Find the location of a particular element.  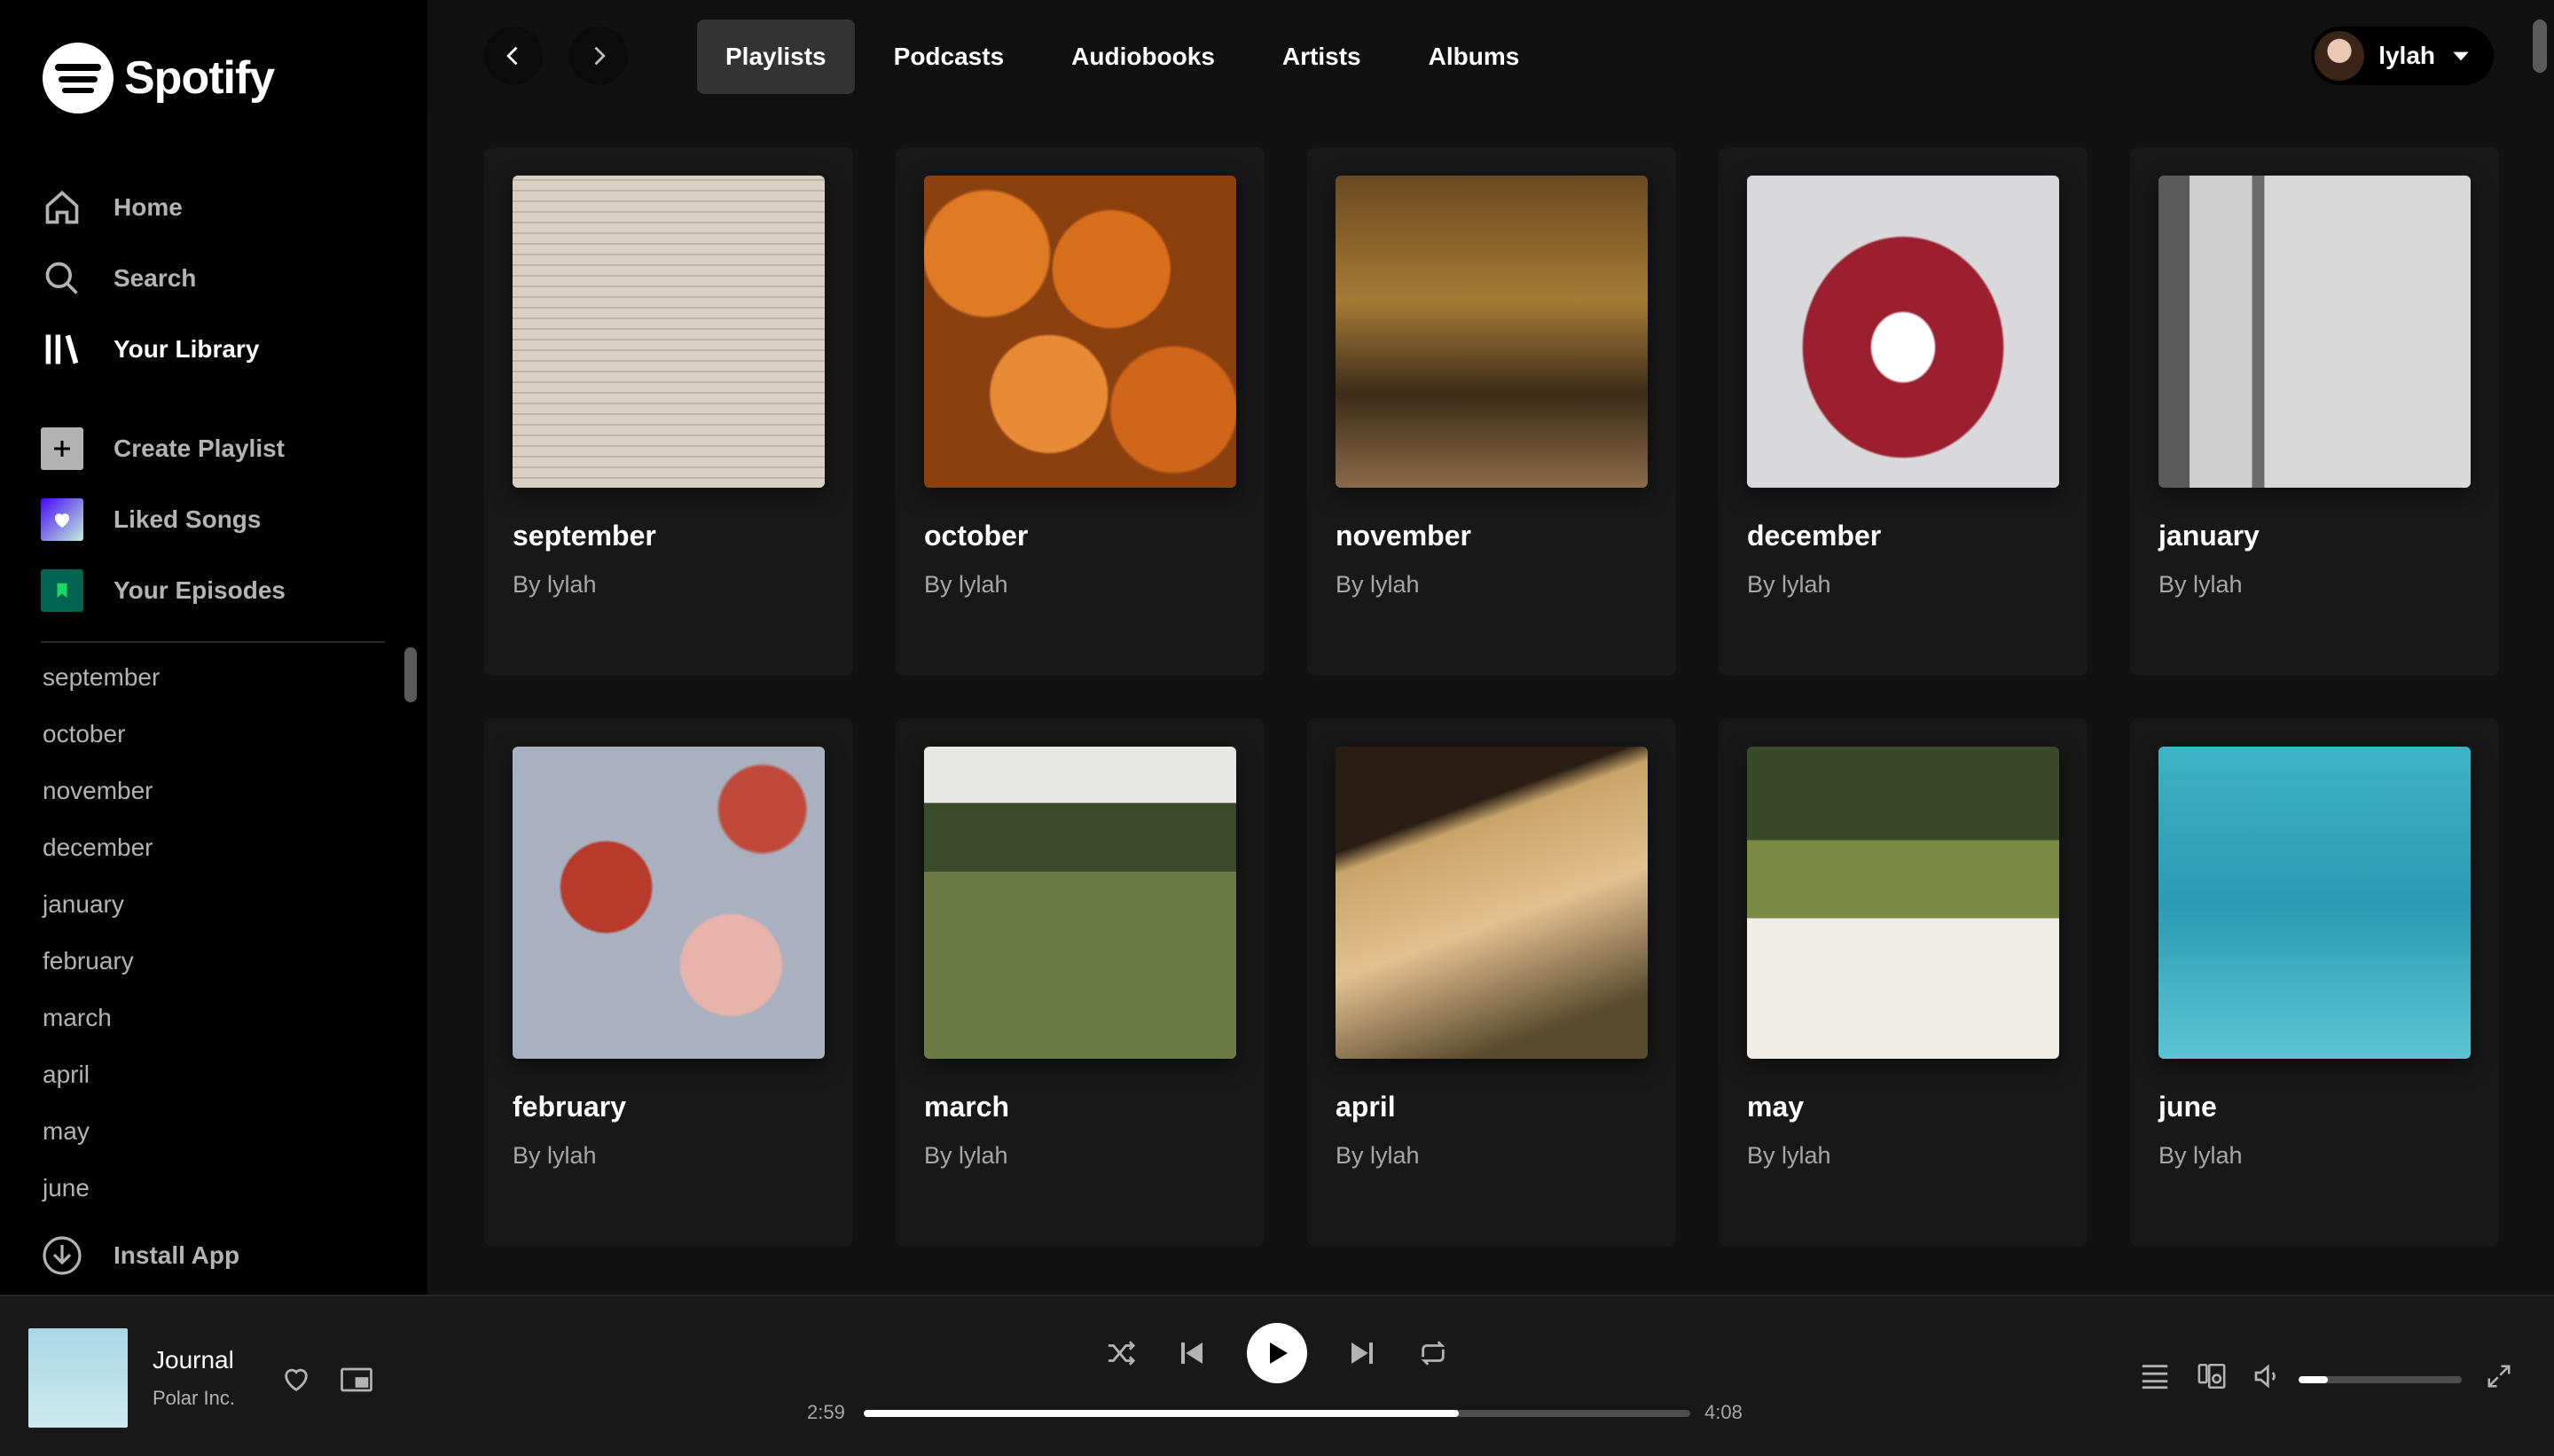

spotify-logo-icon is located at coordinates (78, 78).